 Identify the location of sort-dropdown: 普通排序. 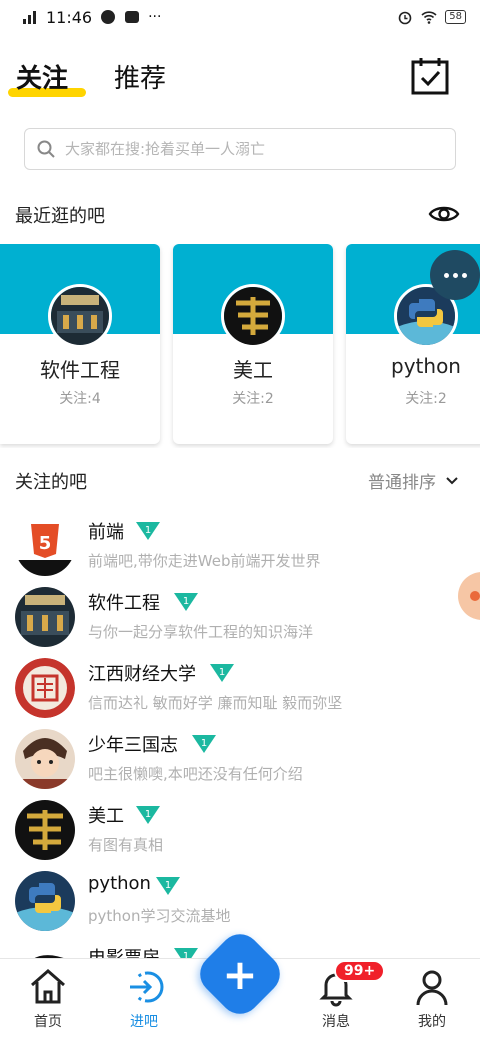
(413, 480).